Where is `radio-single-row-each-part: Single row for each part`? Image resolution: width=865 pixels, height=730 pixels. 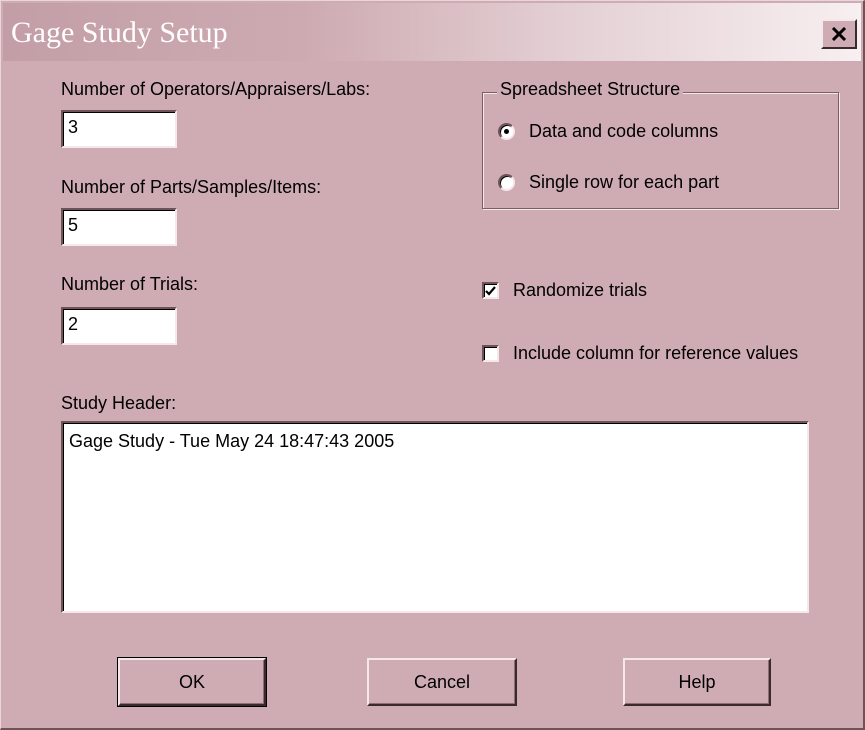 radio-single-row-each-part: Single row for each part is located at coordinates (608, 182).